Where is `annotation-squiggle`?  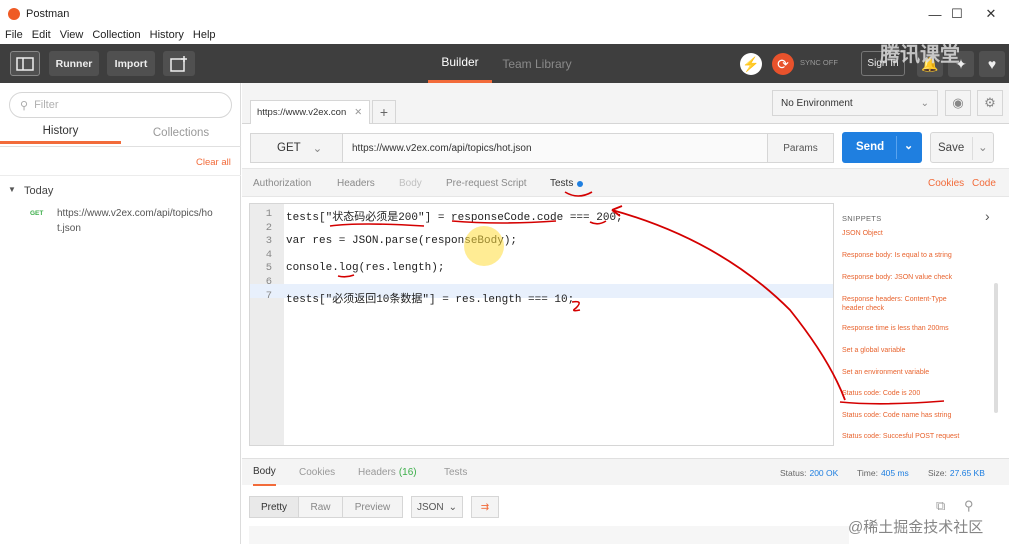
annotation-squiggle is located at coordinates (576, 306).